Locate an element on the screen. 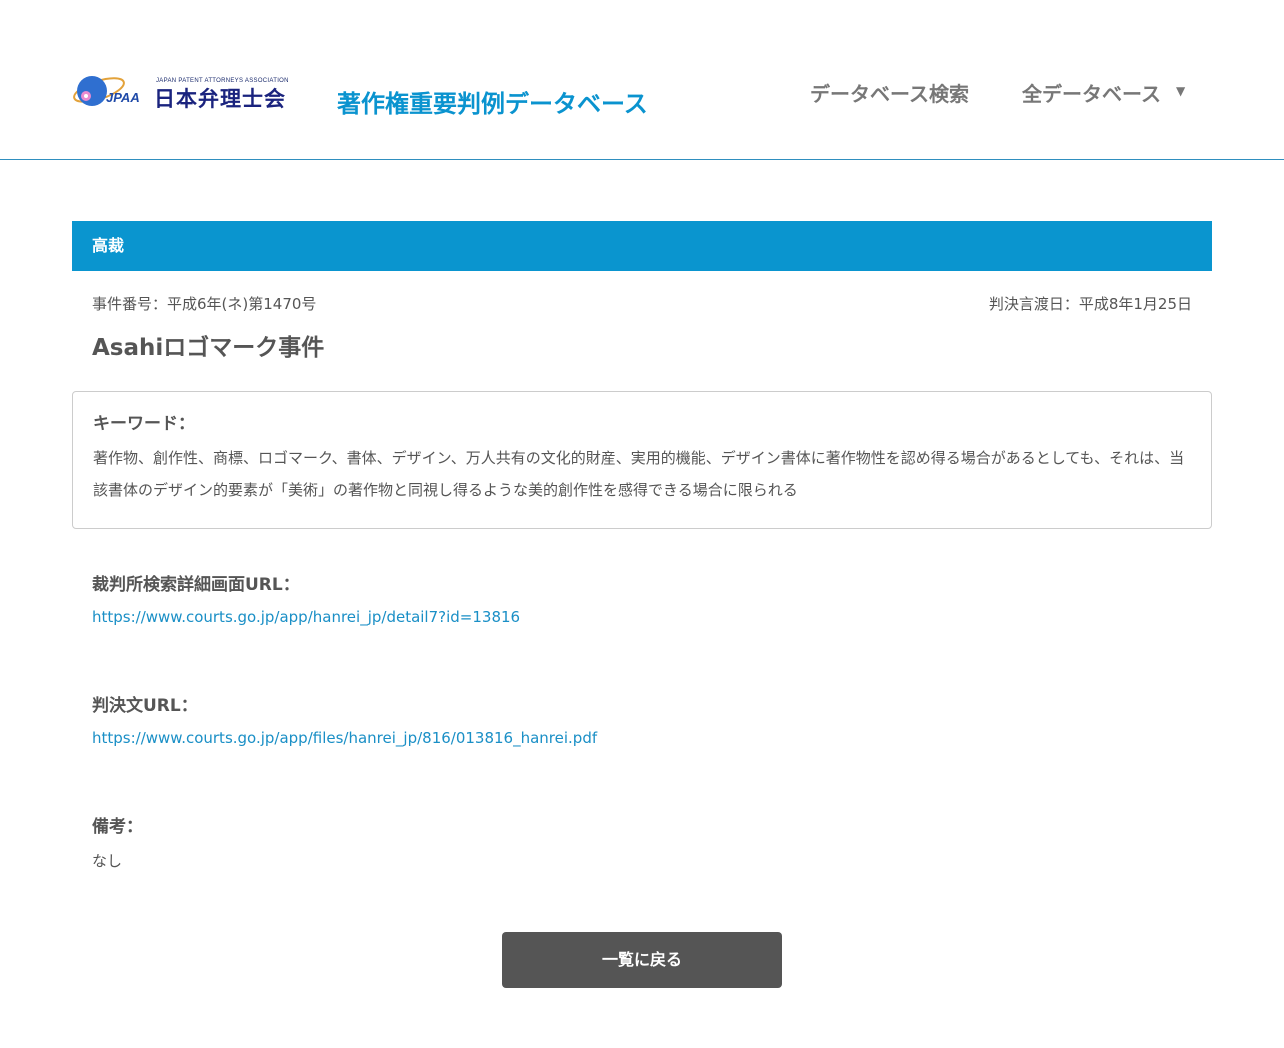 The image size is (1284, 1048). case-number: 事件番号：平成6年(ネ)第1470号 is located at coordinates (204, 304).